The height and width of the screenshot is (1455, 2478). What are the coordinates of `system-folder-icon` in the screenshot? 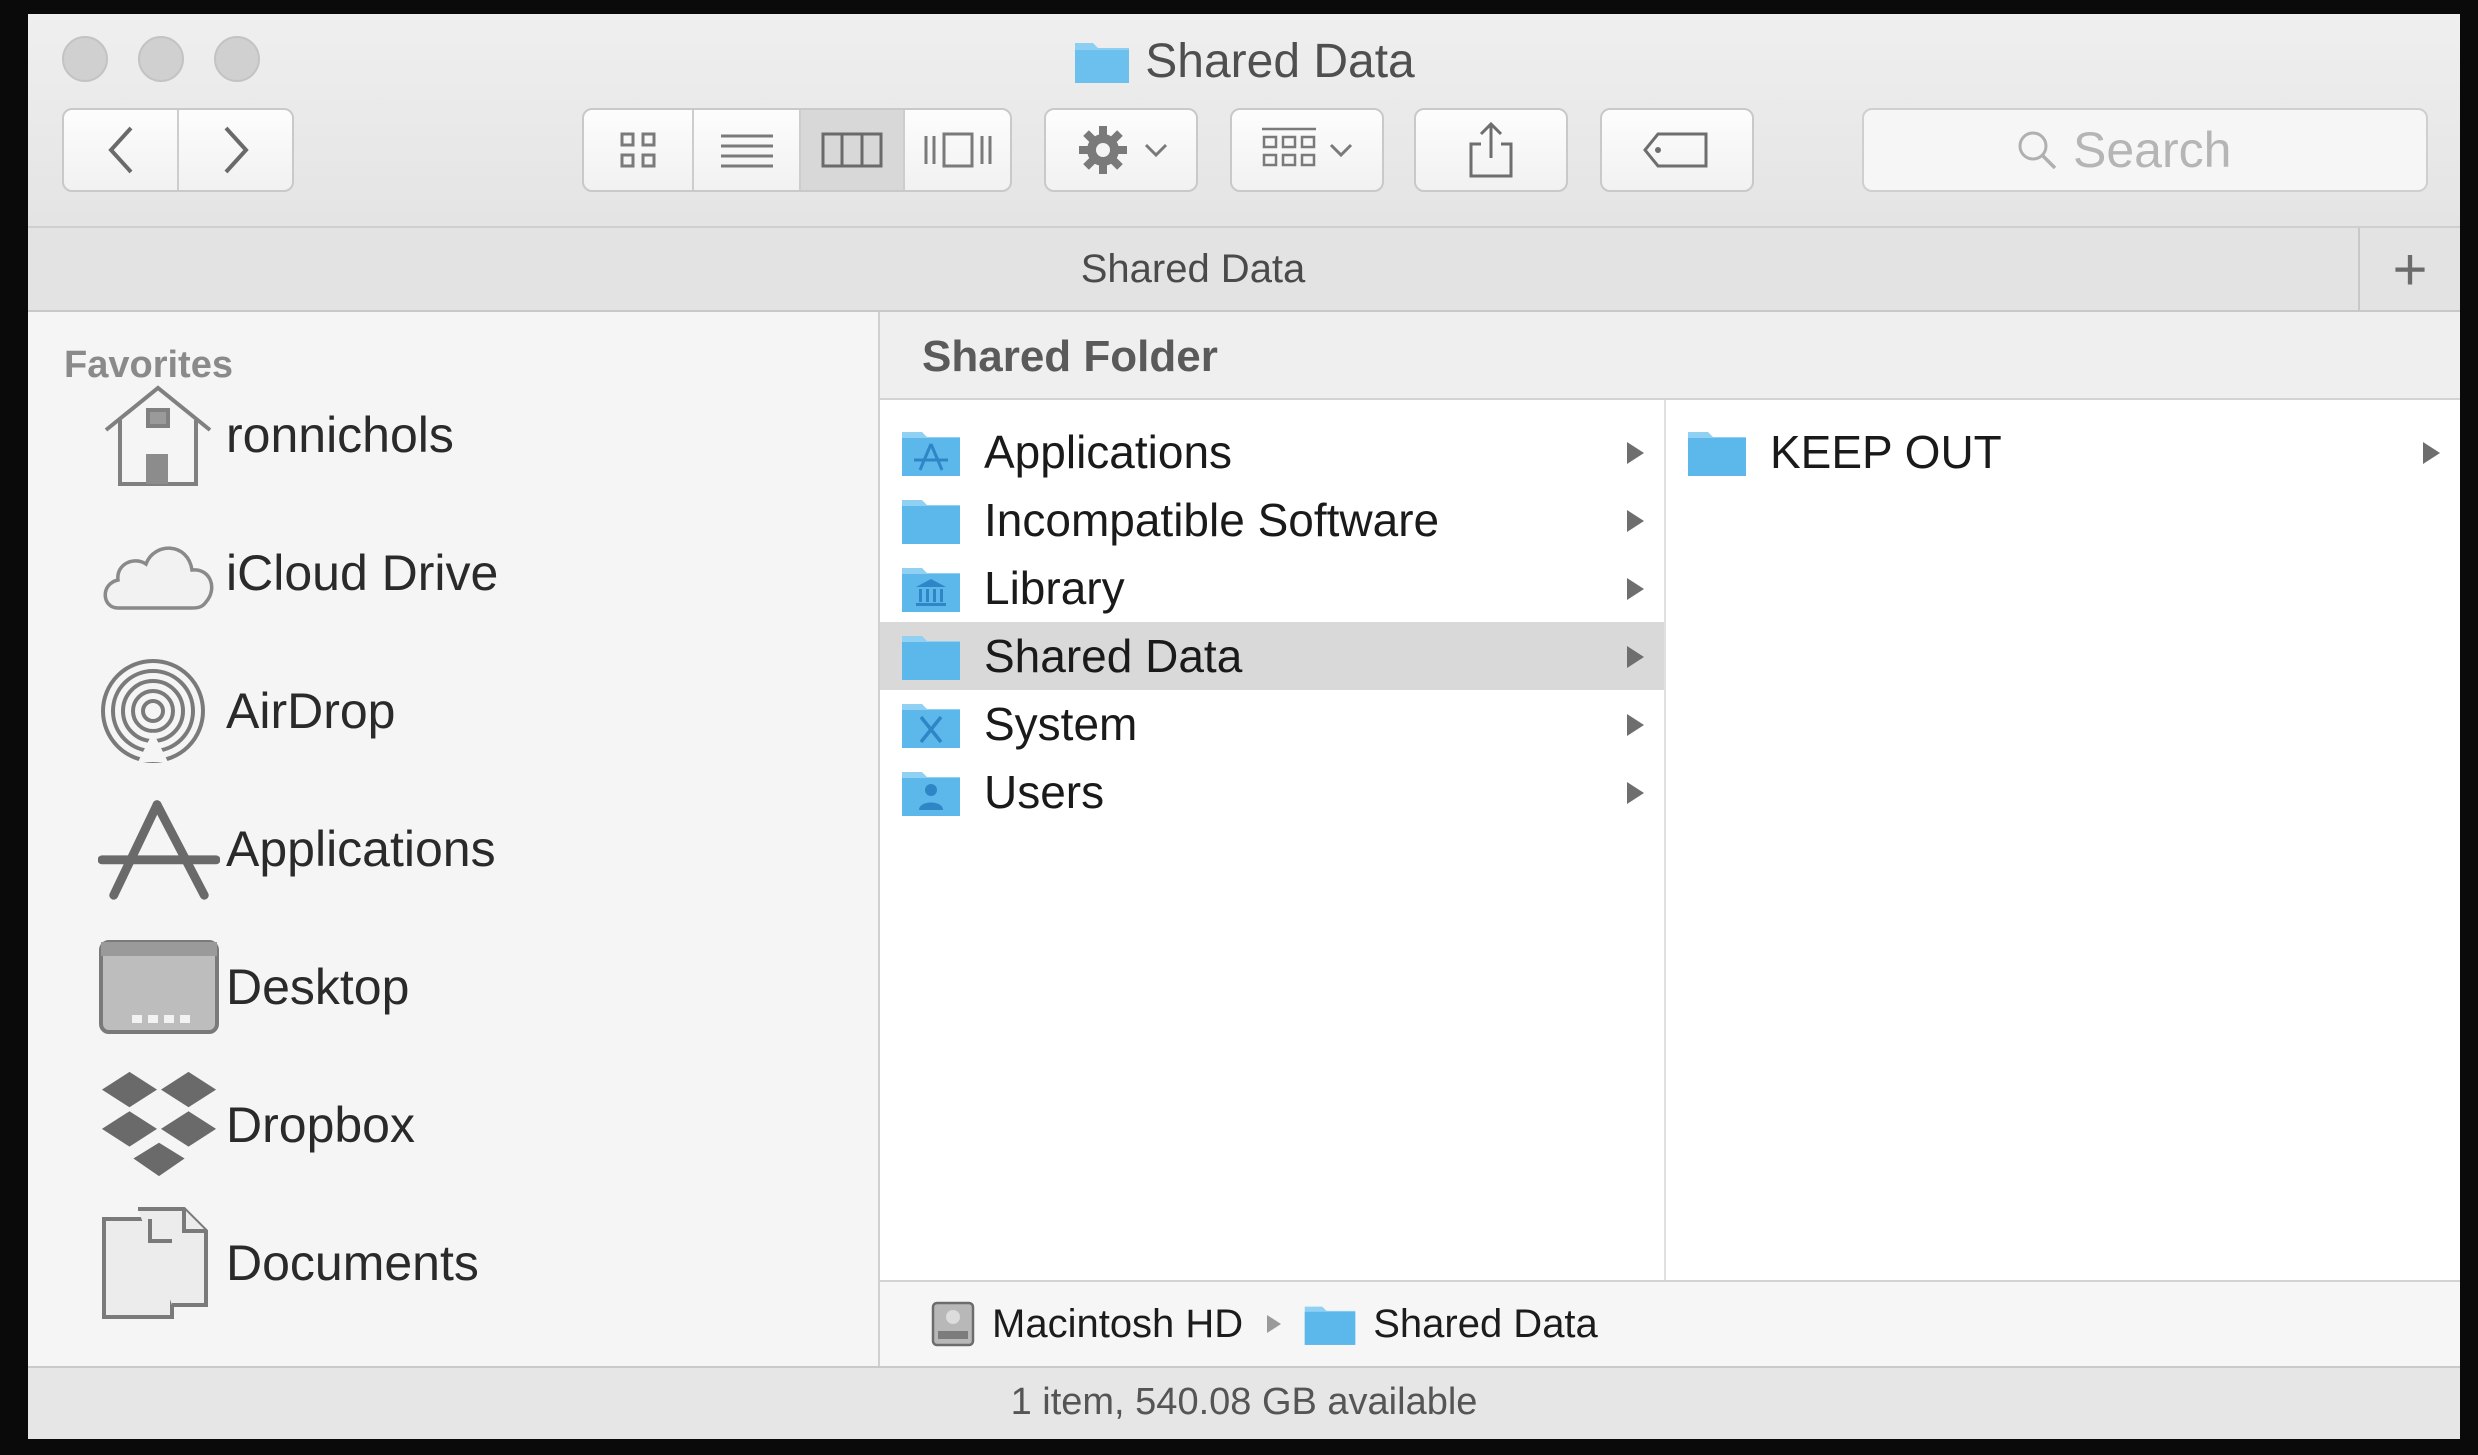 It's located at (931, 726).